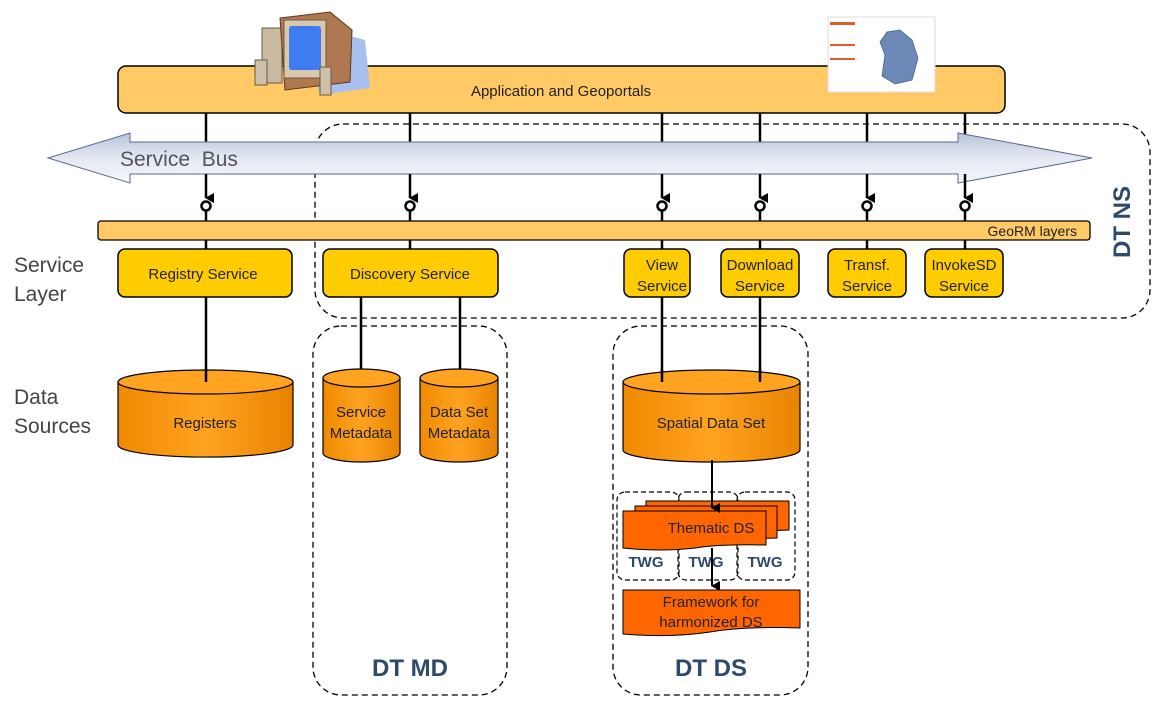 The image size is (1156, 701). I want to click on bus-connectors, so click(585, 129).